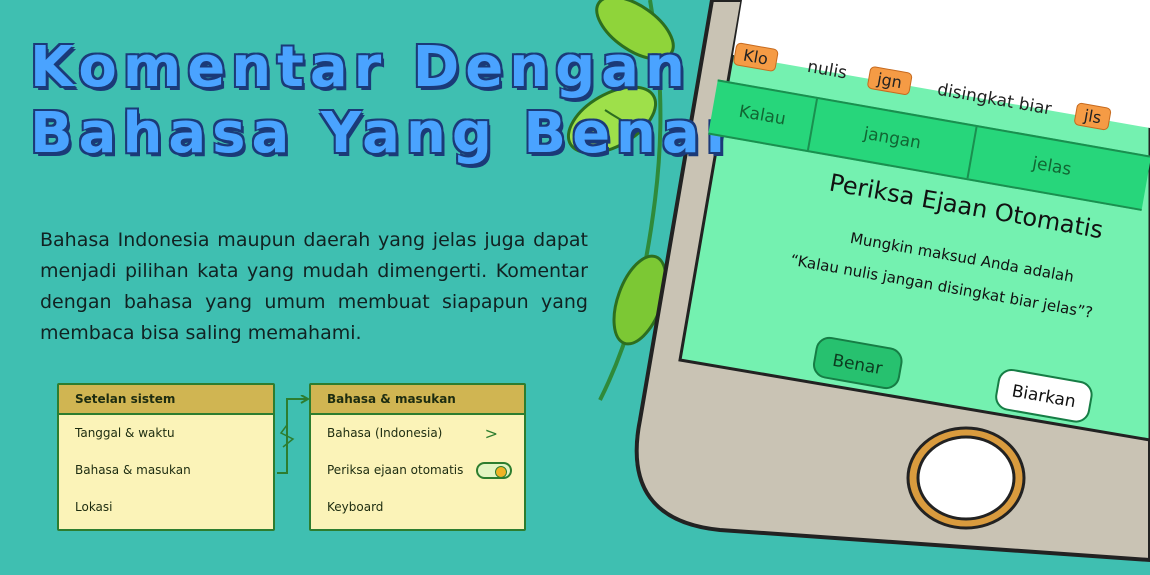  I want to click on spellcheck-toggle, so click(494, 470).